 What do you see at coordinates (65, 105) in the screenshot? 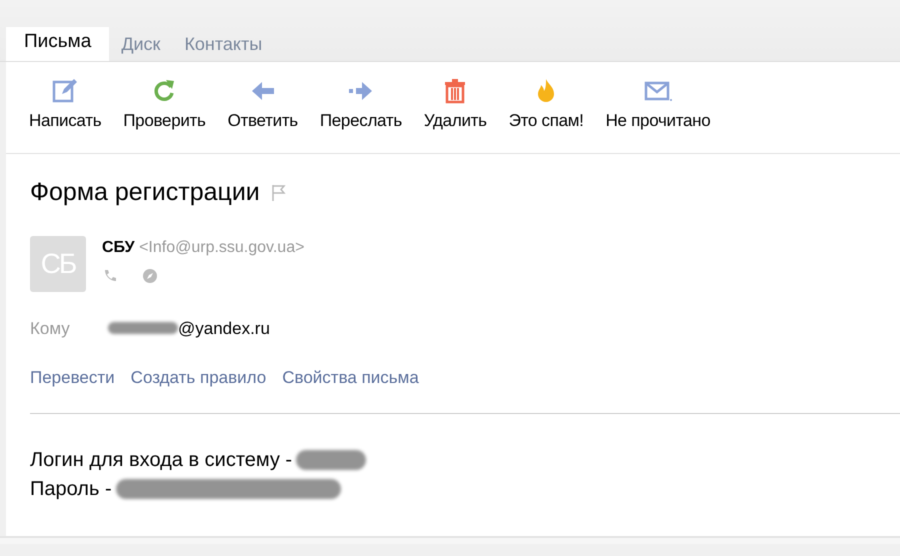
I see `toolbar-button: Написать` at bounding box center [65, 105].